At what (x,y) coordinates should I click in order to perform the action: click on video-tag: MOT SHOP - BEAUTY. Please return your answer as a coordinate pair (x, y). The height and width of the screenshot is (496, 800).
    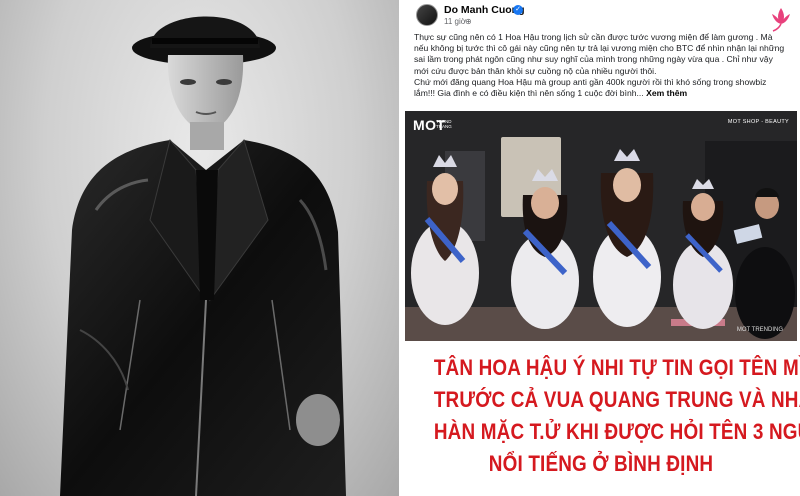
    Looking at the image, I should click on (758, 122).